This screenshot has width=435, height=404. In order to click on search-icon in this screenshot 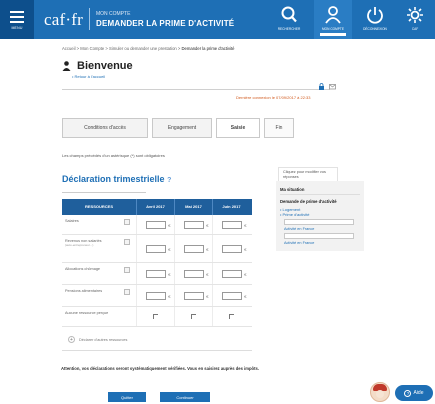, I will do `click(289, 14)`.